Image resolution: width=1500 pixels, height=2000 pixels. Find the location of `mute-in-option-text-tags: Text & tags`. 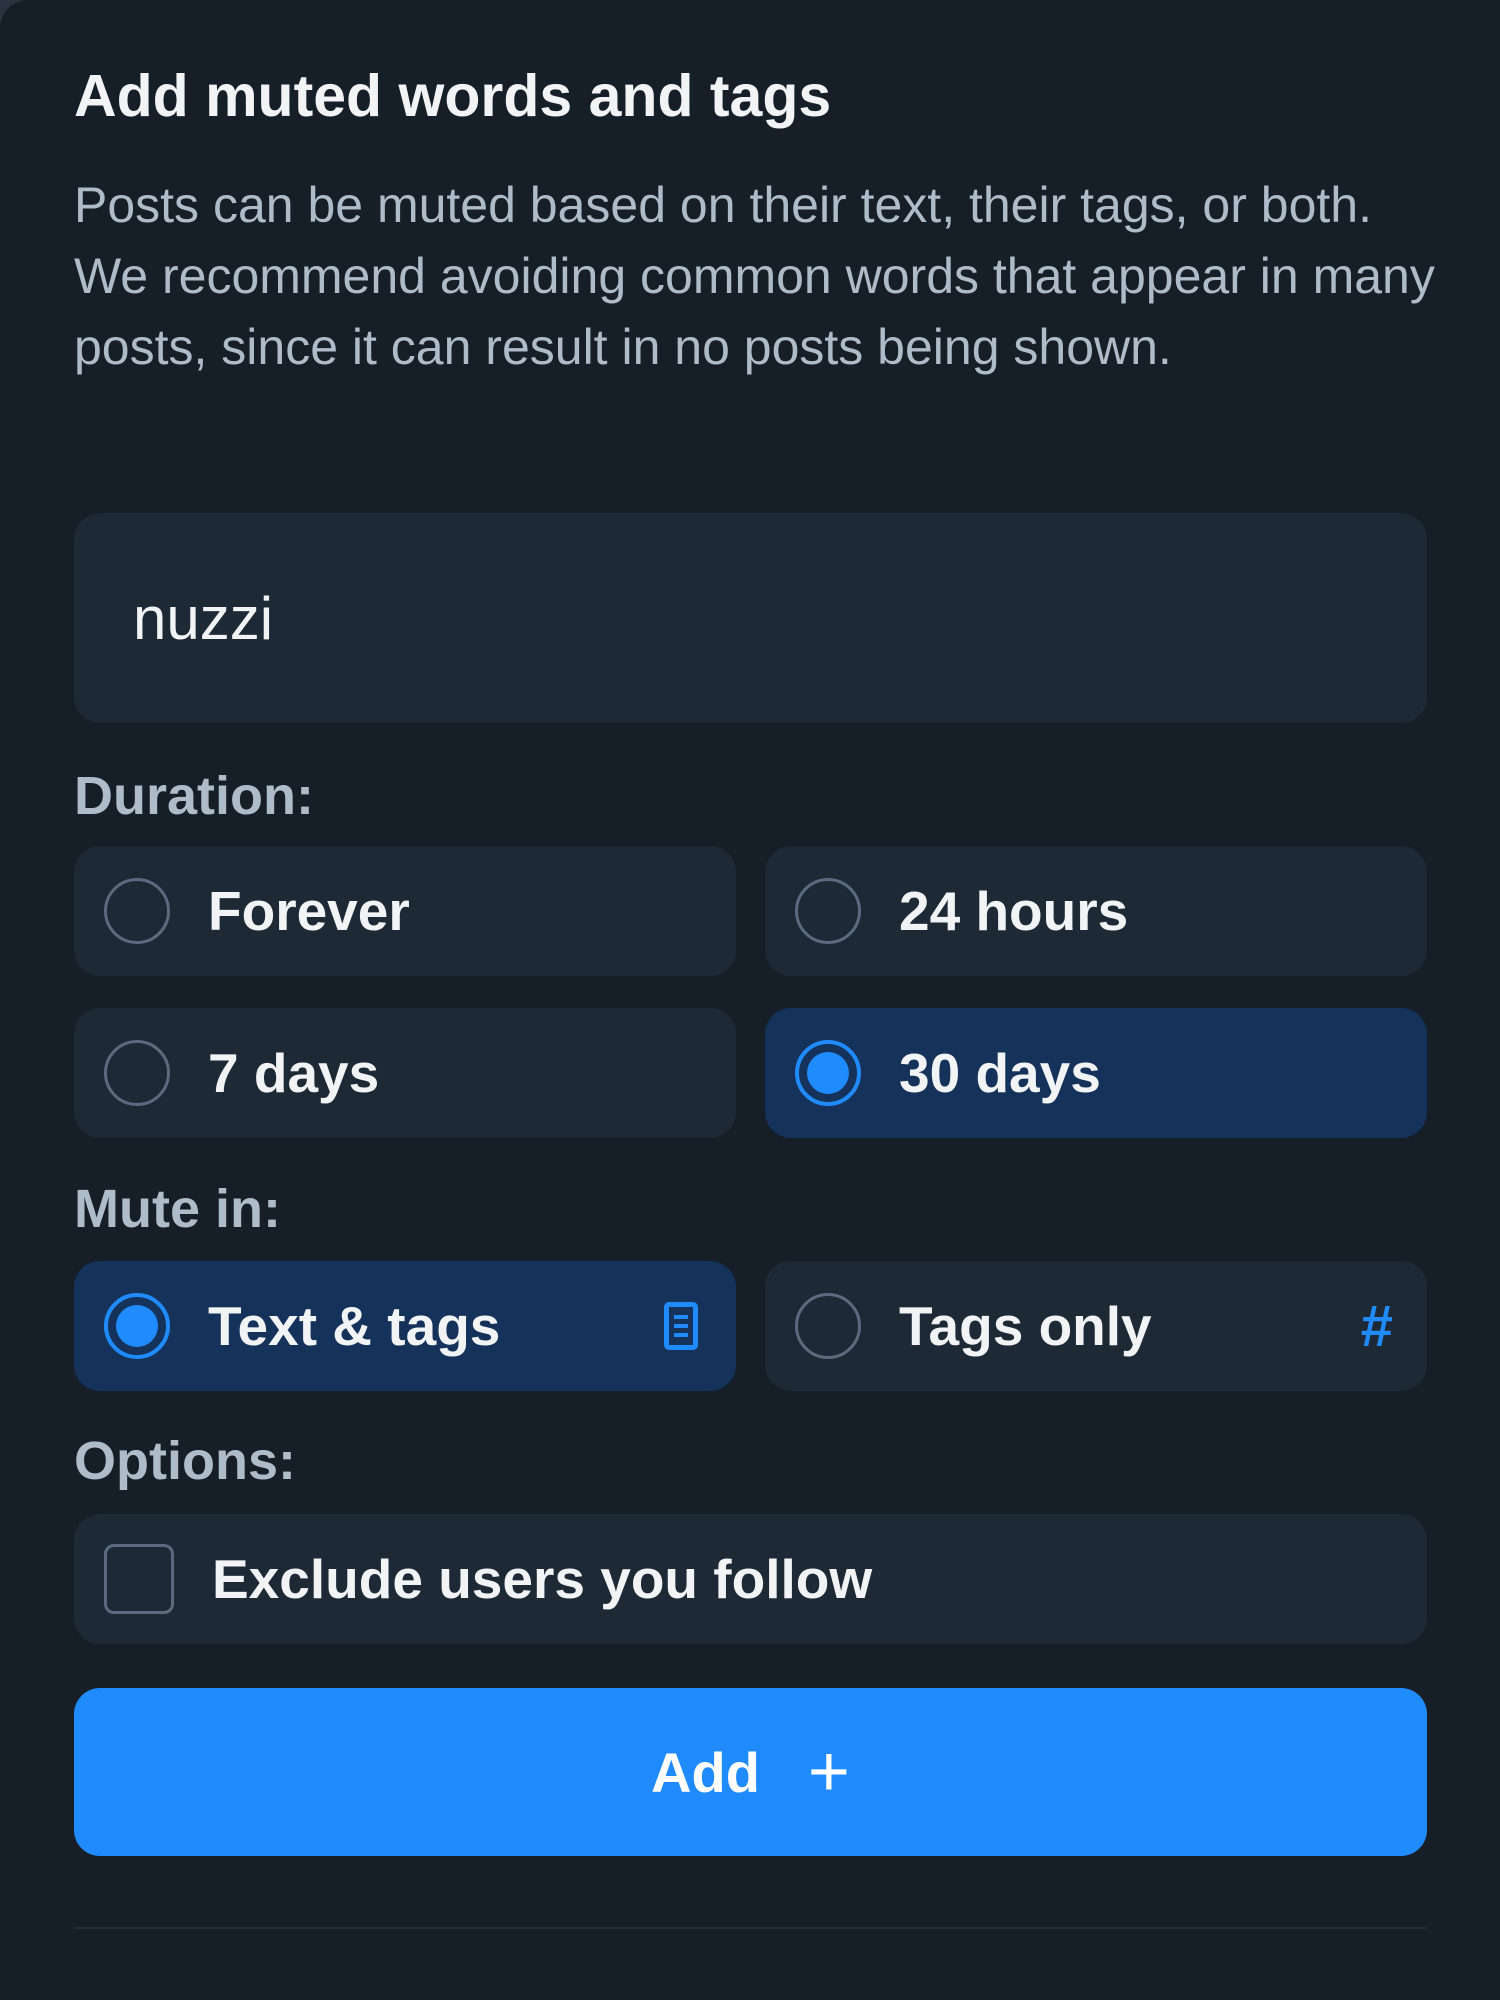

mute-in-option-text-tags: Text & tags is located at coordinates (405, 1326).